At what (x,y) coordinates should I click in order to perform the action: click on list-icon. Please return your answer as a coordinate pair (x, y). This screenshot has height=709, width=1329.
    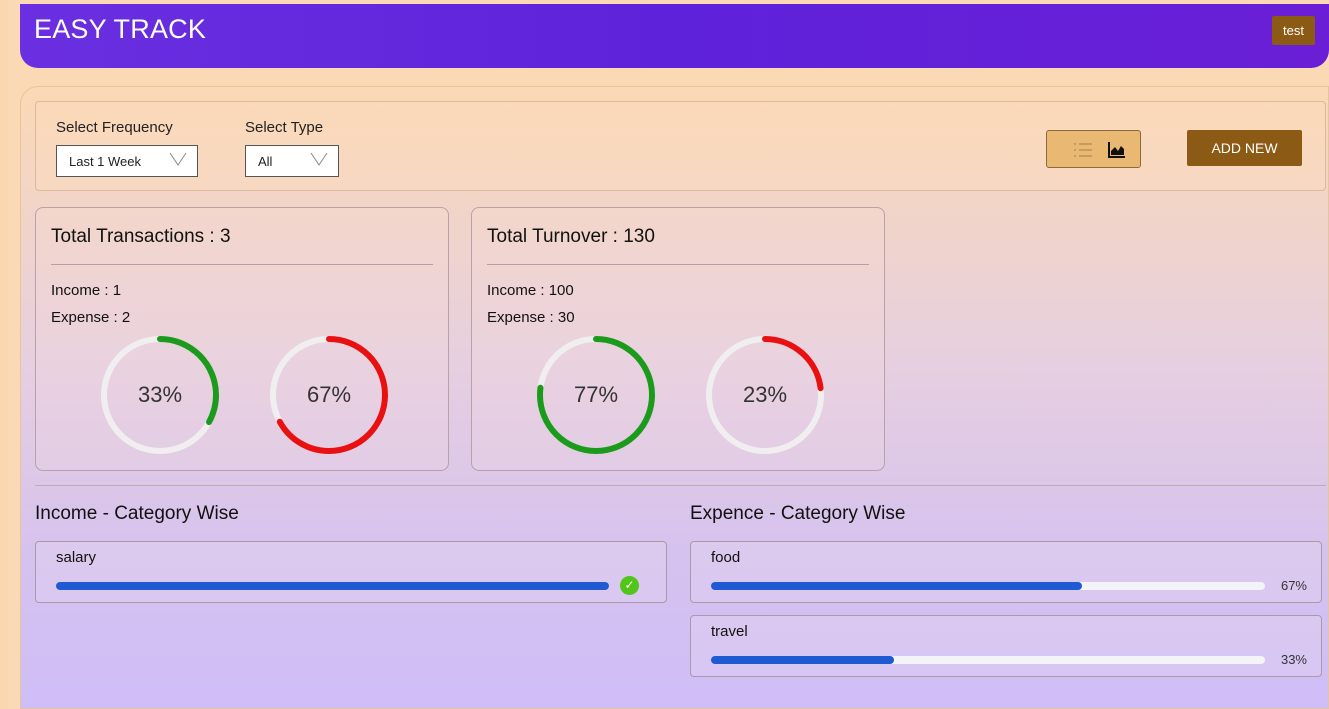
    Looking at the image, I should click on (1083, 150).